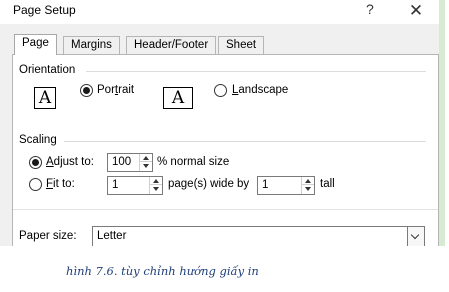  I want to click on pages-wide-decrease-button, so click(156, 189).